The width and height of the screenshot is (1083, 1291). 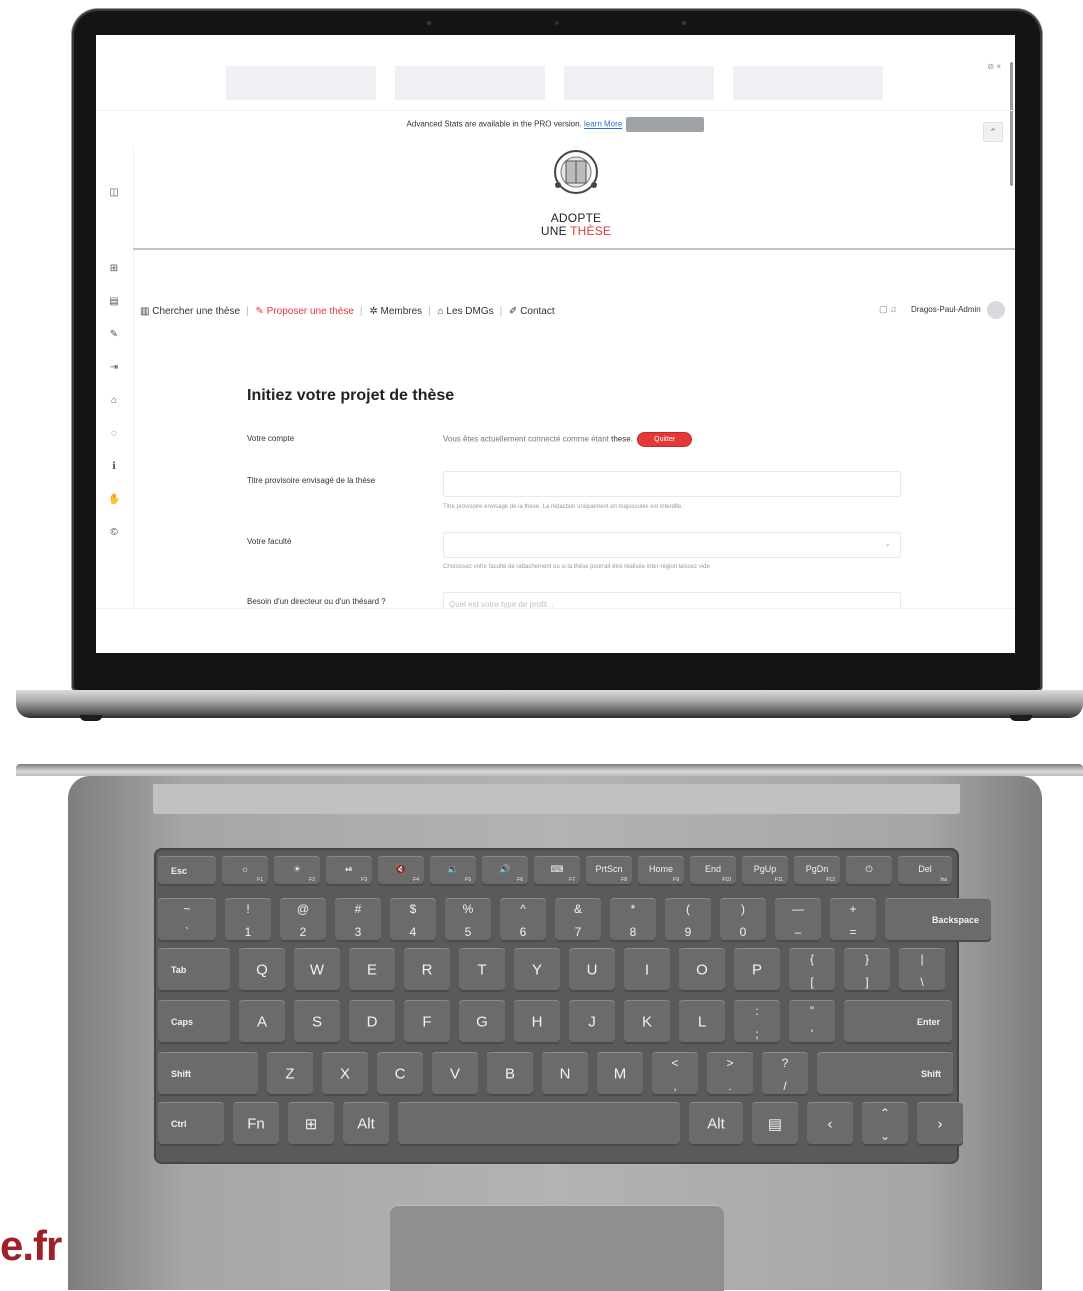 I want to click on plus-square-icon: ⊞, so click(x=114, y=269).